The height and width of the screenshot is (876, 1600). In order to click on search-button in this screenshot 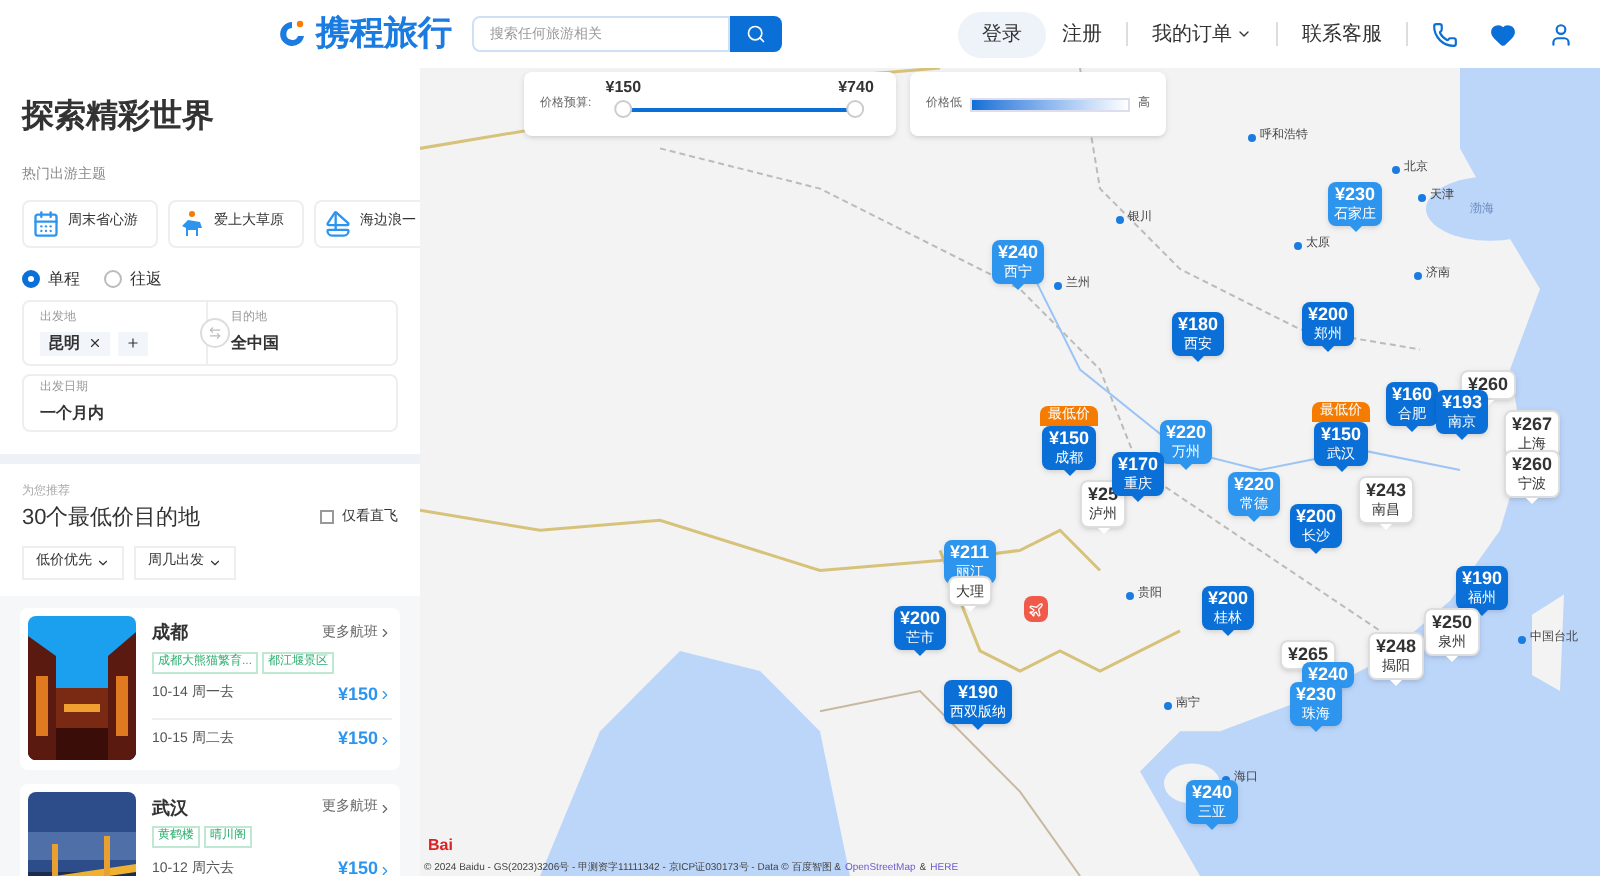, I will do `click(756, 34)`.